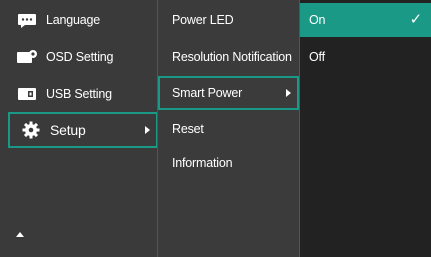 The image size is (431, 257). Describe the element at coordinates (317, 57) in the screenshot. I see `option-label: Off` at that location.